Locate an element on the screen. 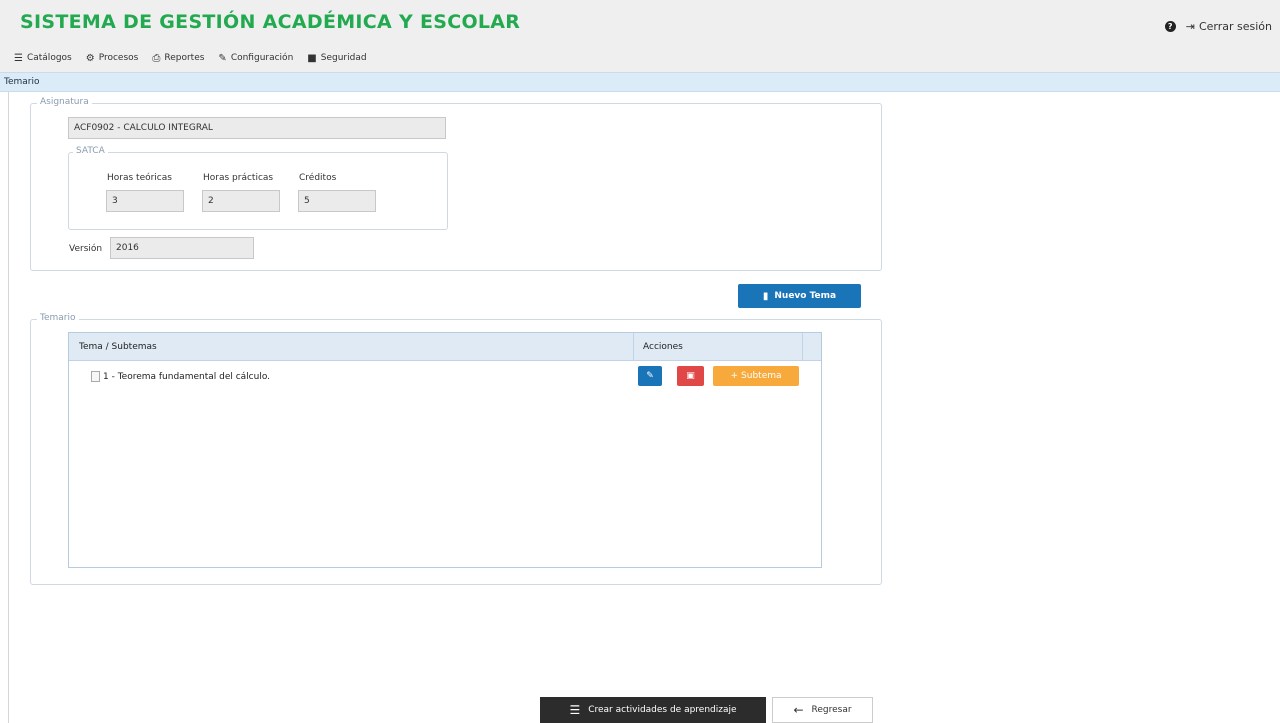  menu-item-procesos: ⚙ Procesos is located at coordinates (112, 58).